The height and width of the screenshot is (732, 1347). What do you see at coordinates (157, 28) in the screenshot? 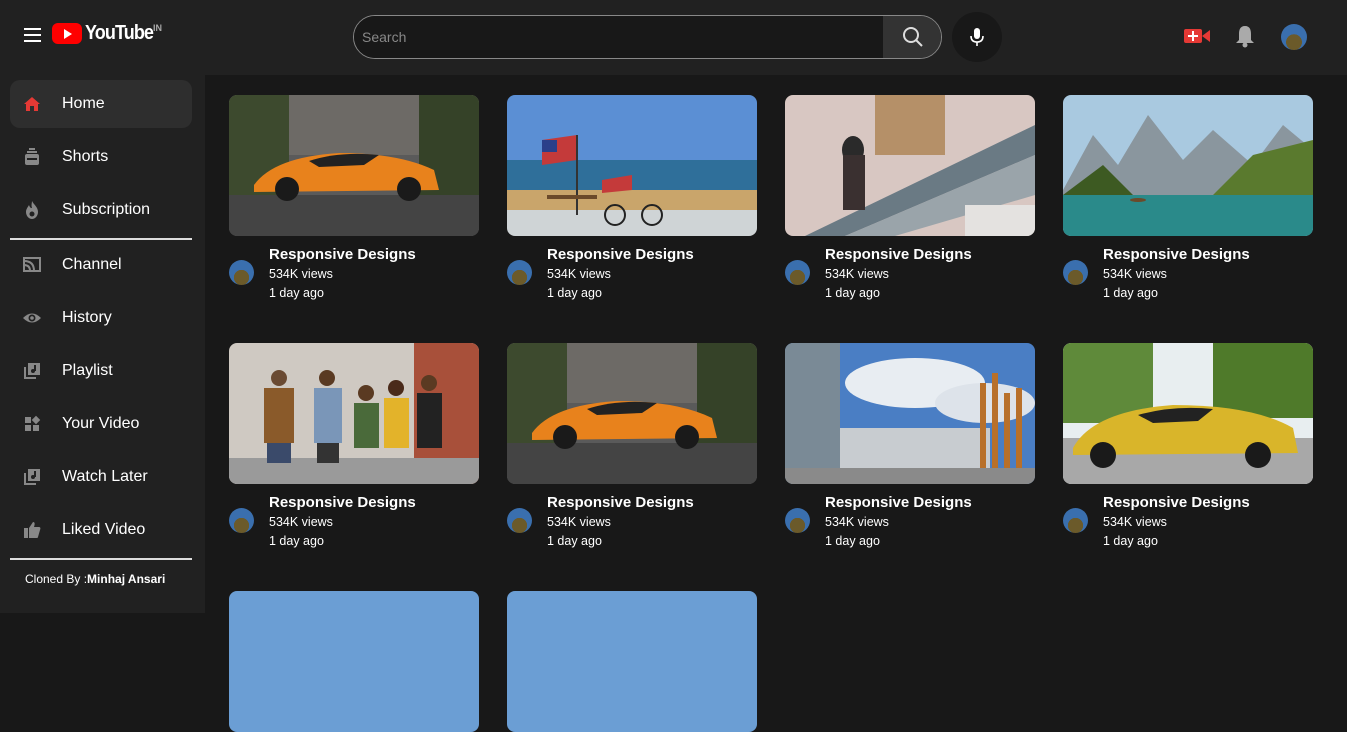
I see `country-code: IN` at bounding box center [157, 28].